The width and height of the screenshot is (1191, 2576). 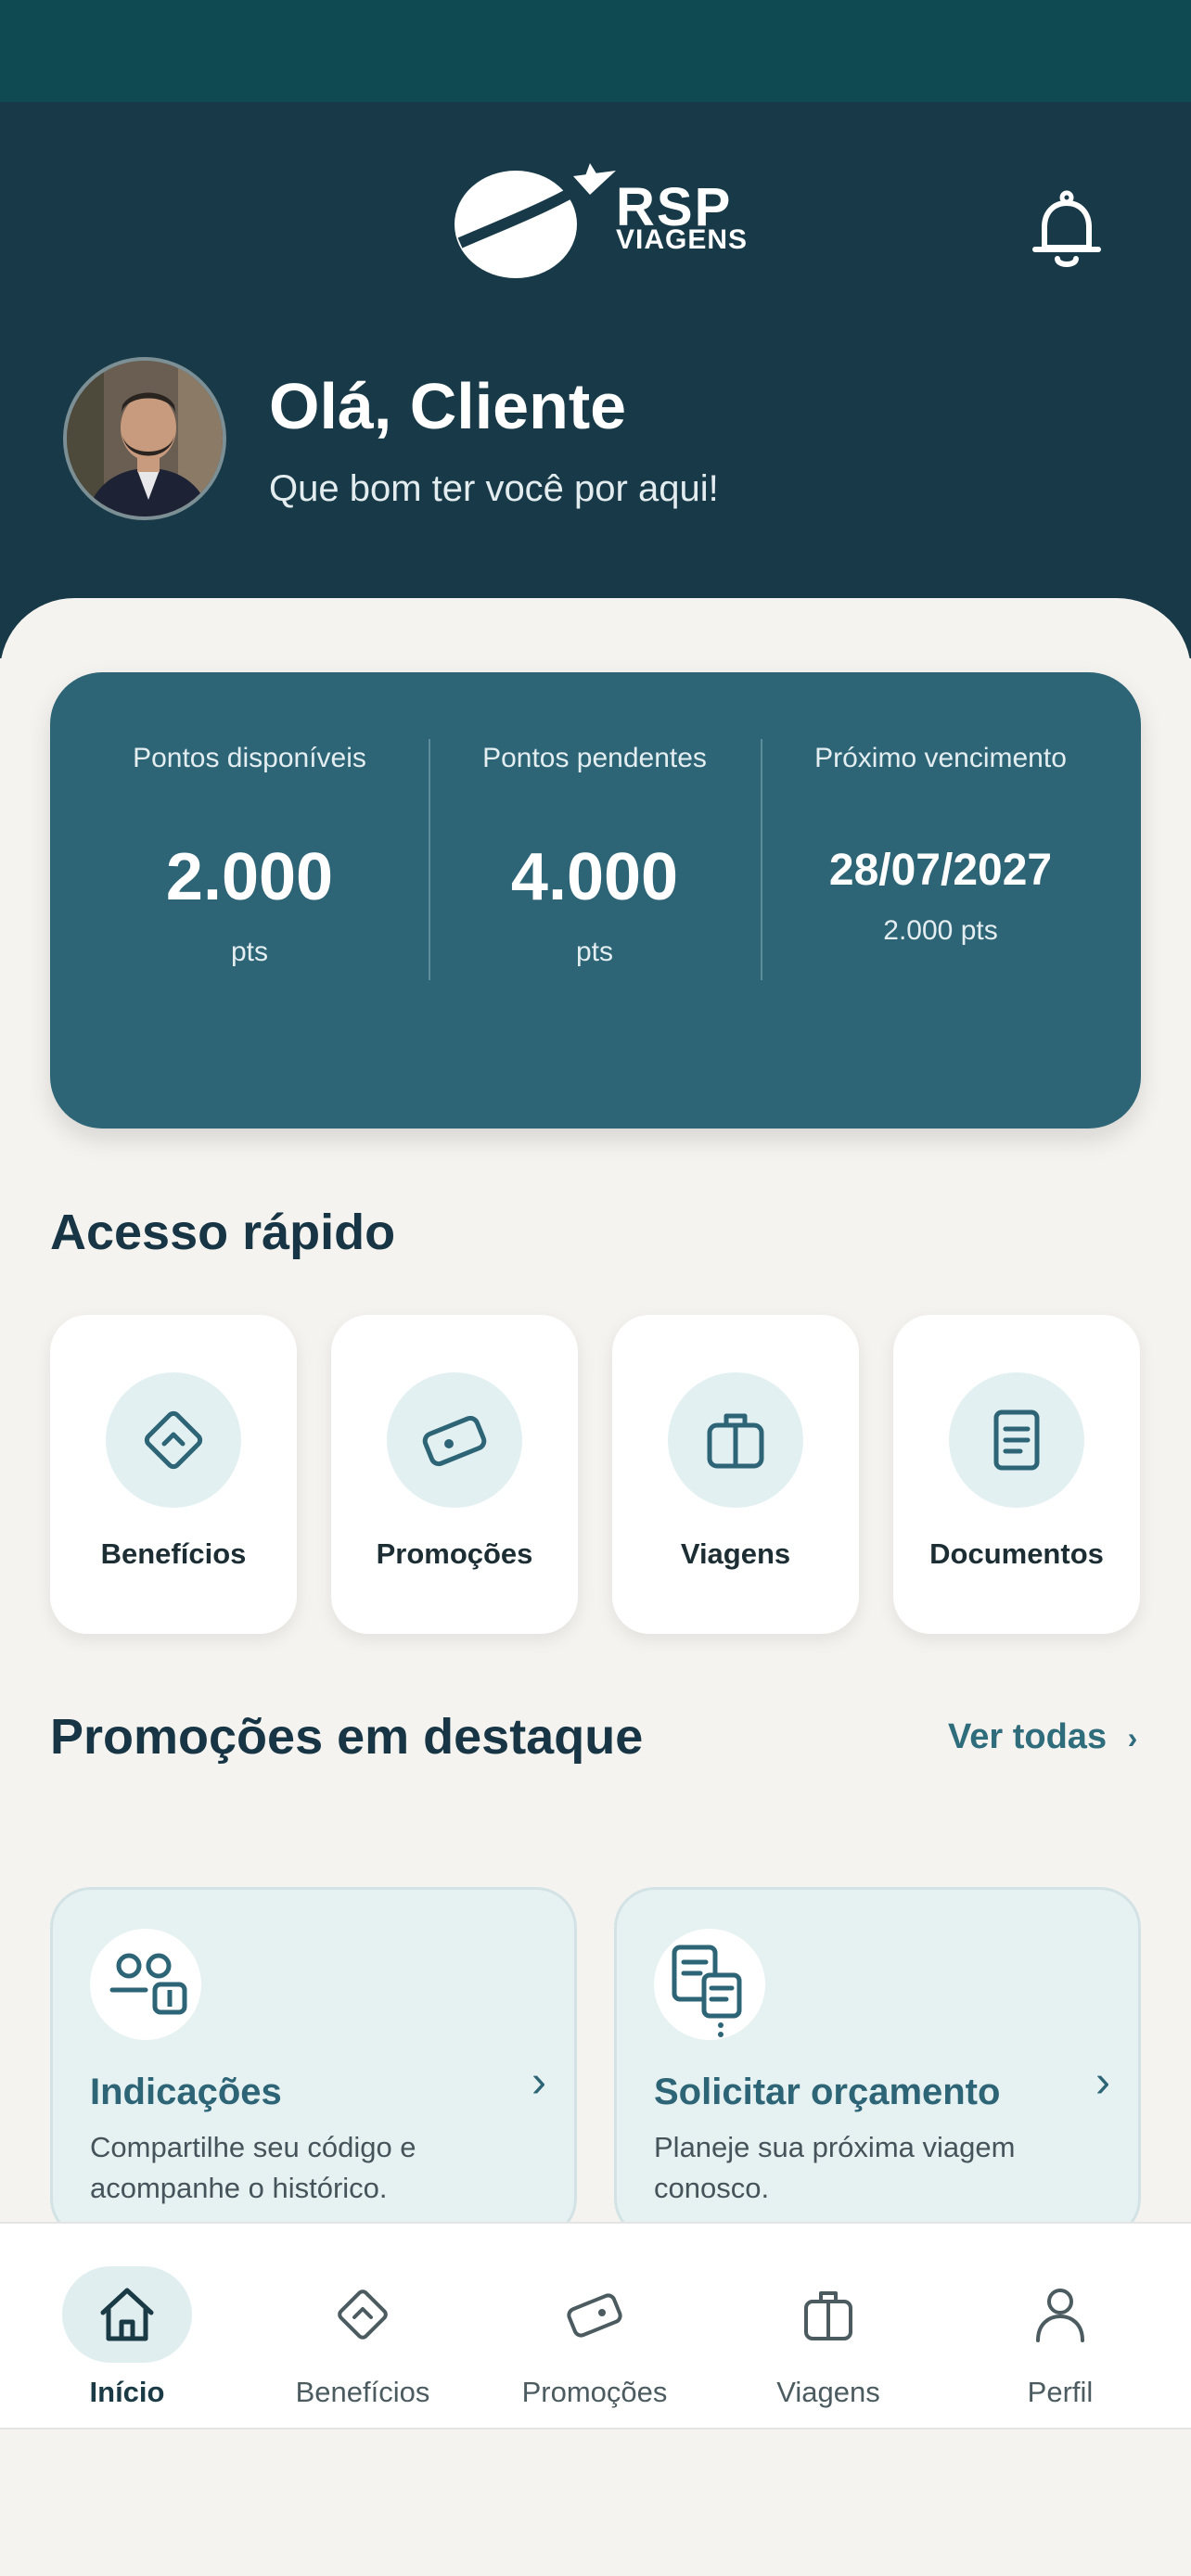 I want to click on document-icon, so click(x=1016, y=1440).